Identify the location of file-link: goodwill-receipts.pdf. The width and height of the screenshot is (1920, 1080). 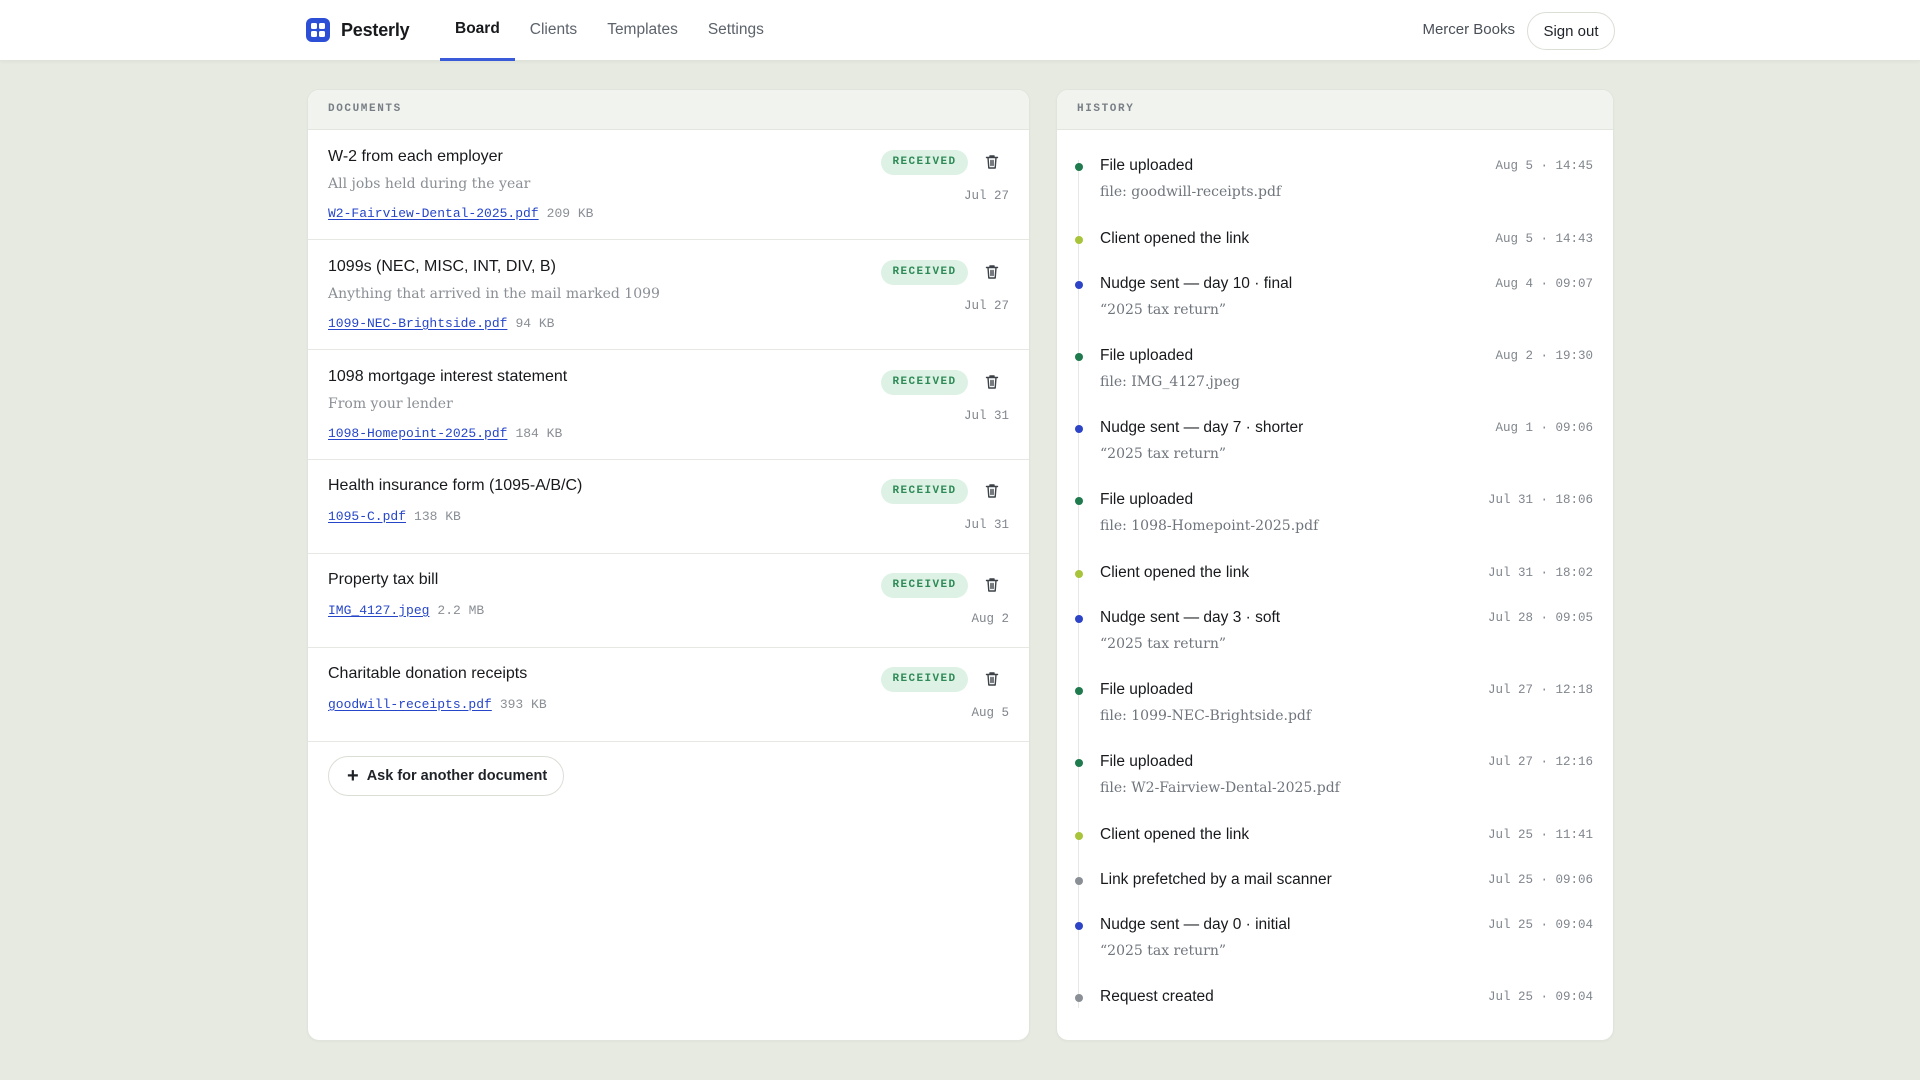
(410, 704).